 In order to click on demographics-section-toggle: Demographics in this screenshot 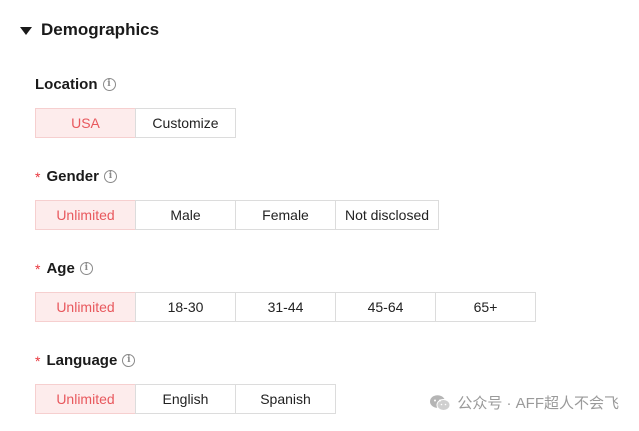, I will do `click(89, 30)`.